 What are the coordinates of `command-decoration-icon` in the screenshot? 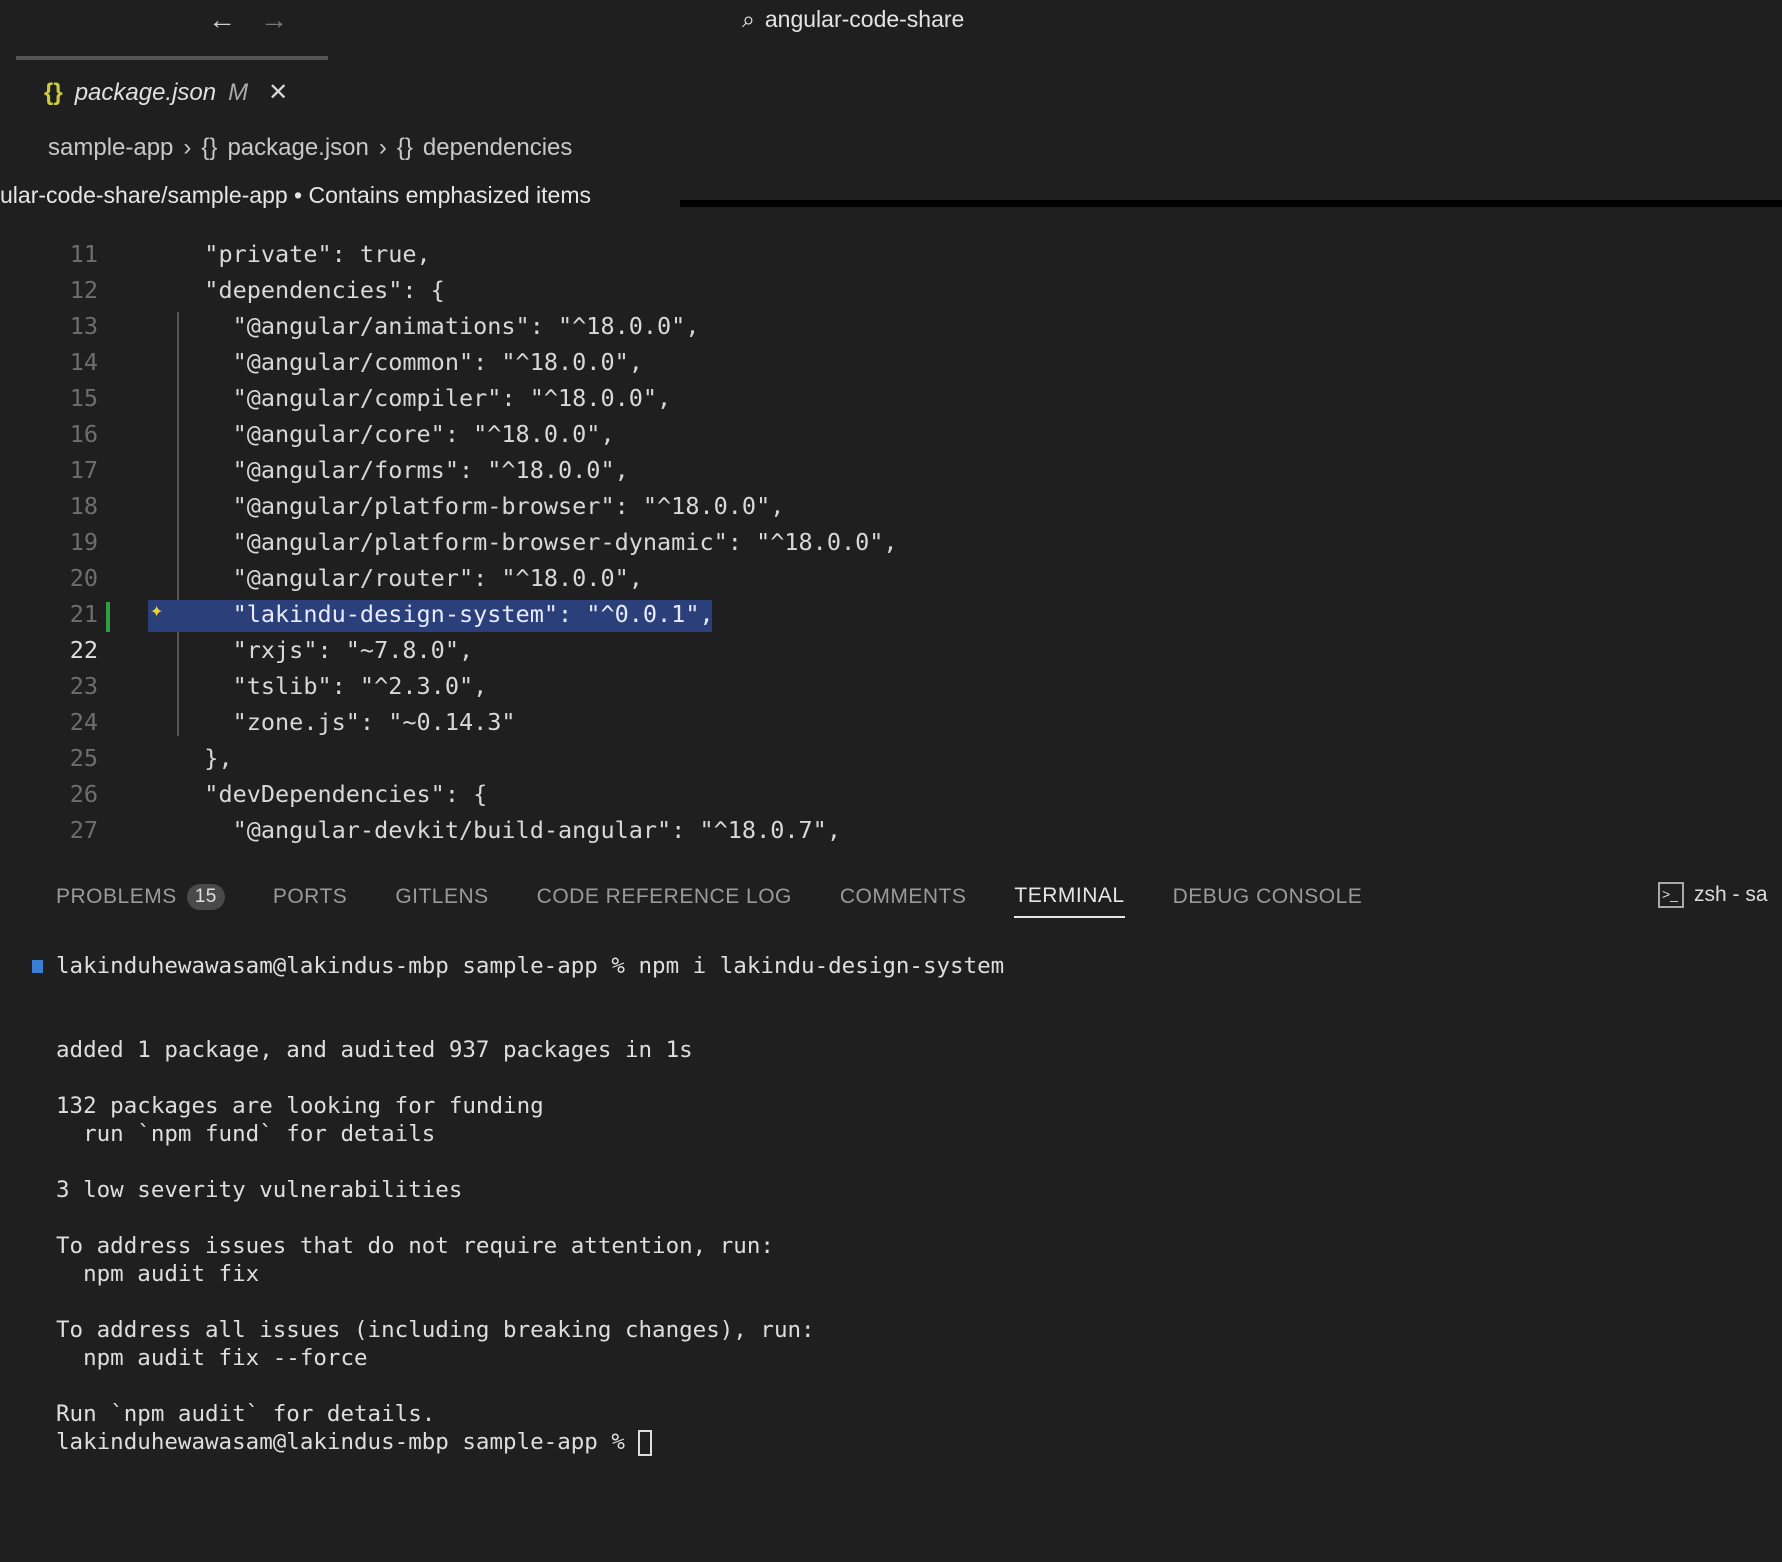 It's located at (37, 966).